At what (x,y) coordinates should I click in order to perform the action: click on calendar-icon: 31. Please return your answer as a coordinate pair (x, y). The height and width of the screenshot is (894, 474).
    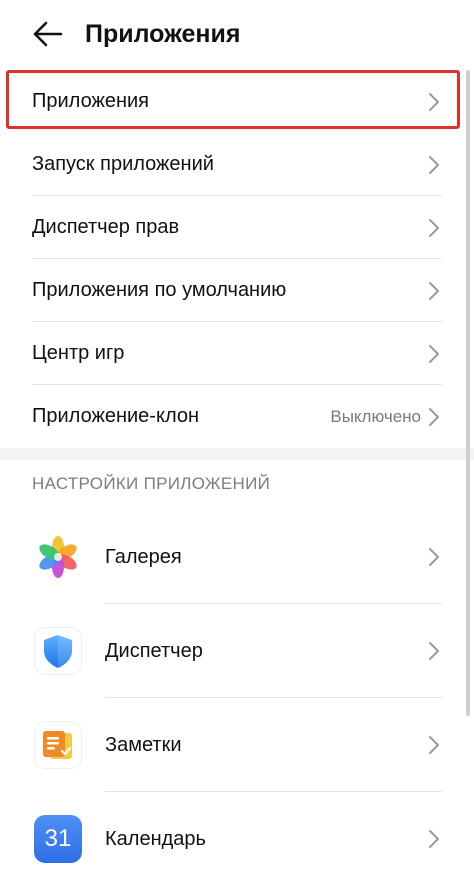
    Looking at the image, I should click on (58, 839).